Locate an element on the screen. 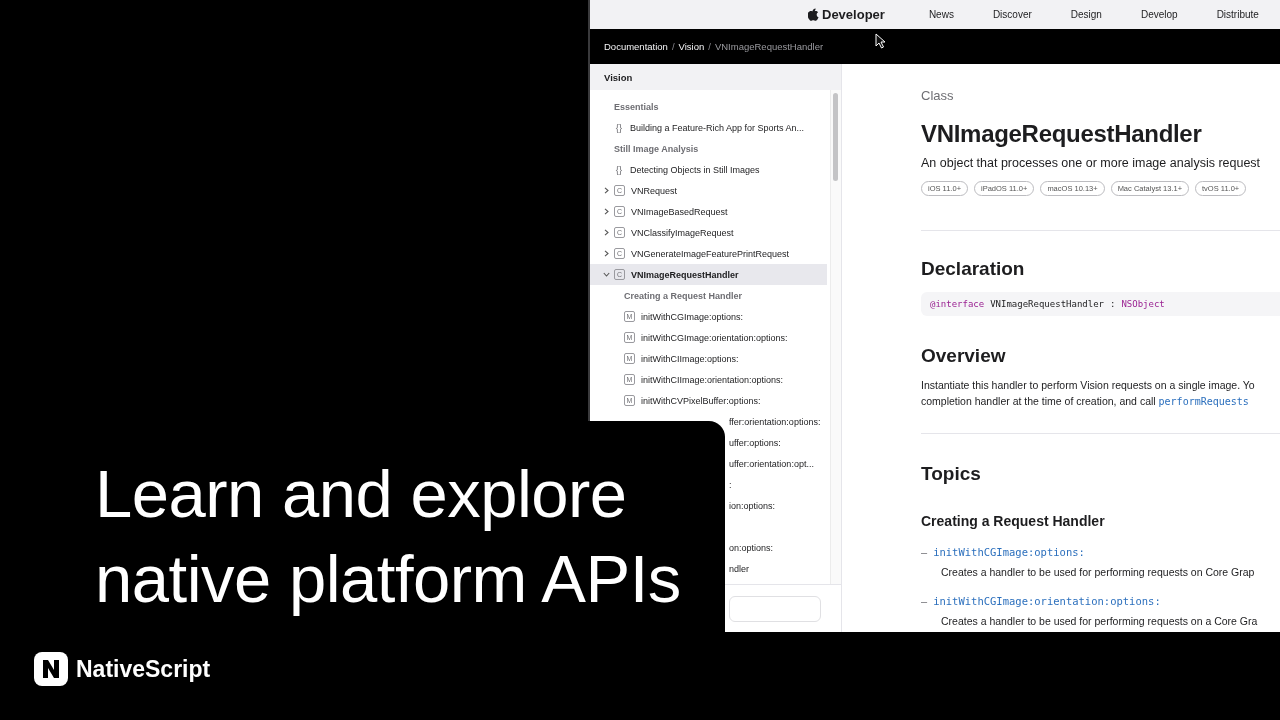 The image size is (1280, 720). sidebar-item-text: uffer:options: is located at coordinates (755, 442).